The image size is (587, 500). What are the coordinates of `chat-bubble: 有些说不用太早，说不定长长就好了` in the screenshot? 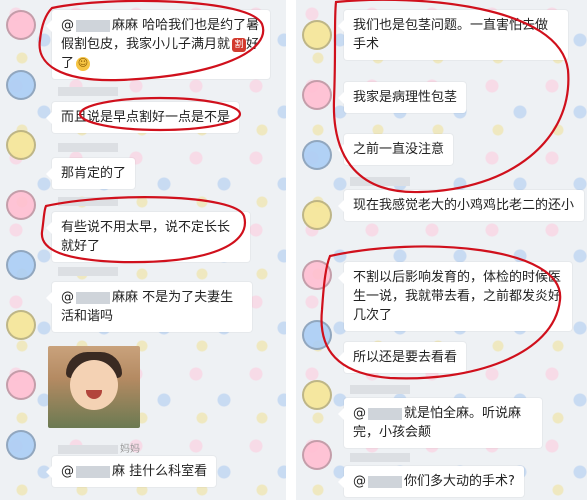 It's located at (148, 237).